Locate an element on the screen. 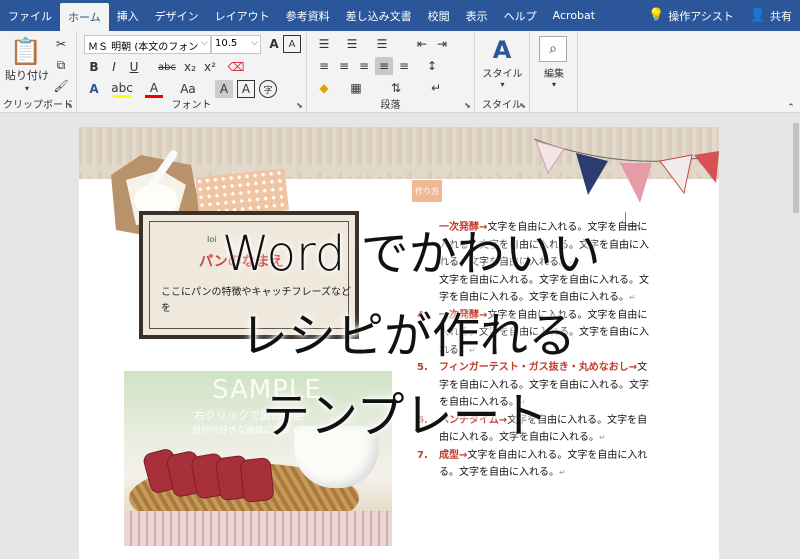 Image resolution: width=800 pixels, height=559 pixels. bread-name-title: パンのなまえ is located at coordinates (241, 261).